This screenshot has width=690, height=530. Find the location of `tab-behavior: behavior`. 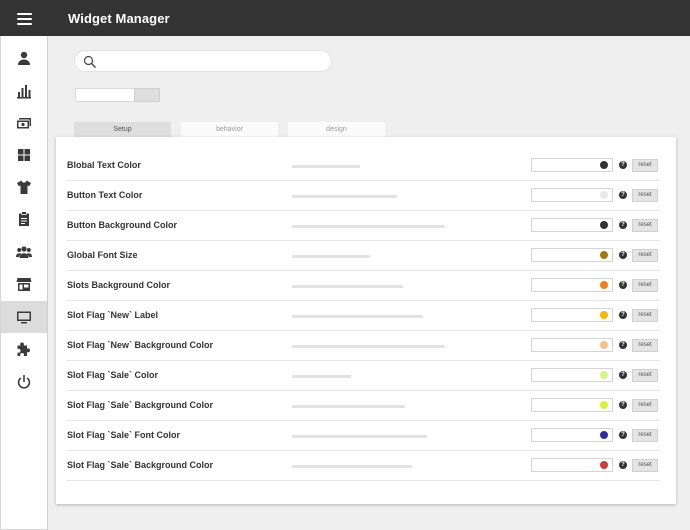

tab-behavior: behavior is located at coordinates (229, 129).